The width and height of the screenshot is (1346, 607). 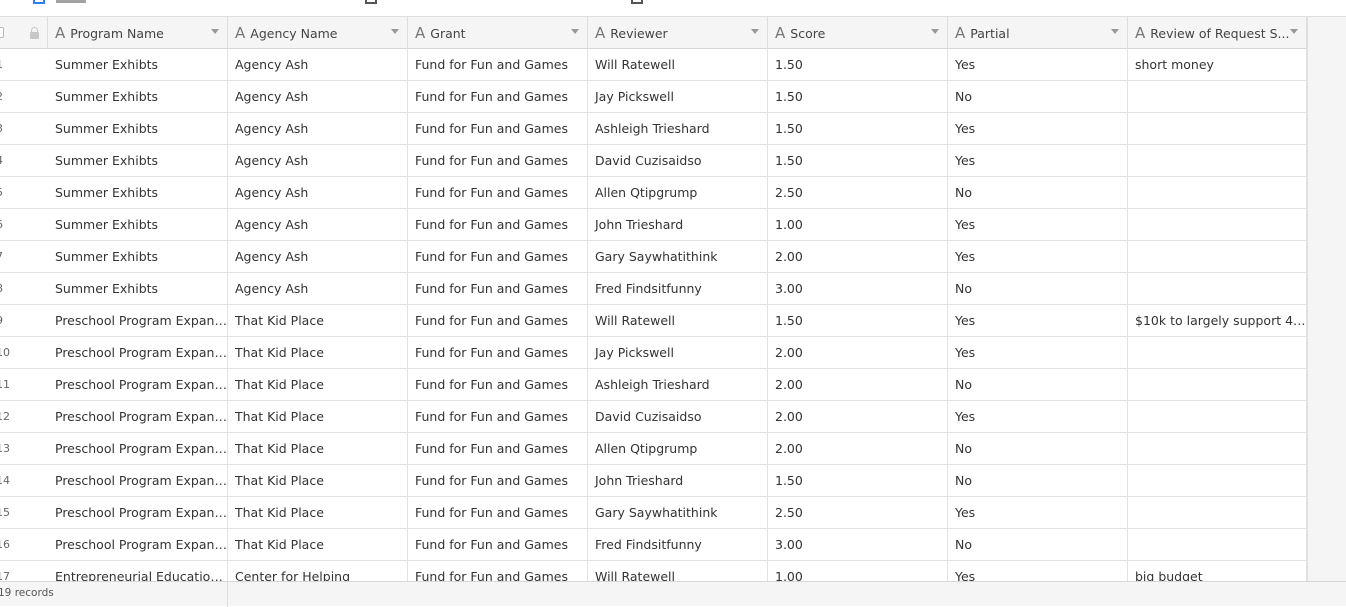 What do you see at coordinates (24, 256) in the screenshot?
I see `row-number: 7` at bounding box center [24, 256].